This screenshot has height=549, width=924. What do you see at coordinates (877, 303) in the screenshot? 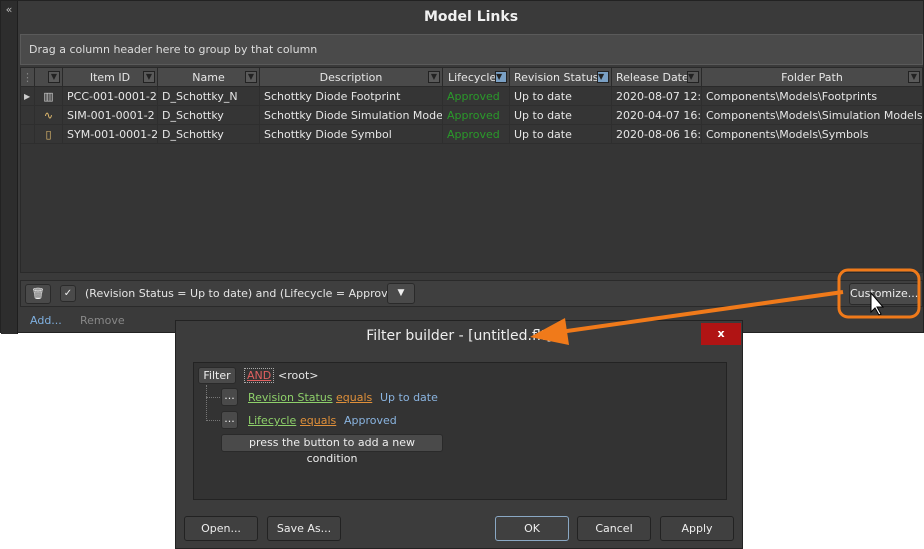
I see `mouse-cursor-icon` at bounding box center [877, 303].